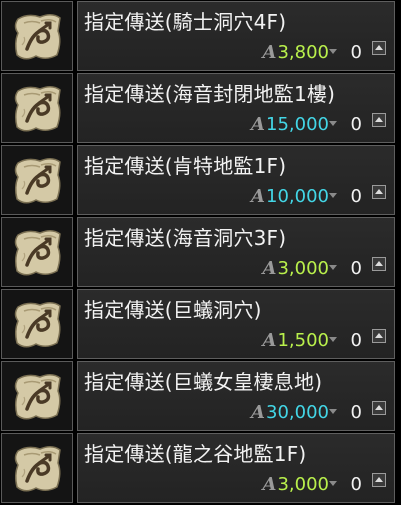 This screenshot has height=505, width=401. What do you see at coordinates (210, 94) in the screenshot?
I see `item-name: 指定傳送(海音封閉地監1樓)` at bounding box center [210, 94].